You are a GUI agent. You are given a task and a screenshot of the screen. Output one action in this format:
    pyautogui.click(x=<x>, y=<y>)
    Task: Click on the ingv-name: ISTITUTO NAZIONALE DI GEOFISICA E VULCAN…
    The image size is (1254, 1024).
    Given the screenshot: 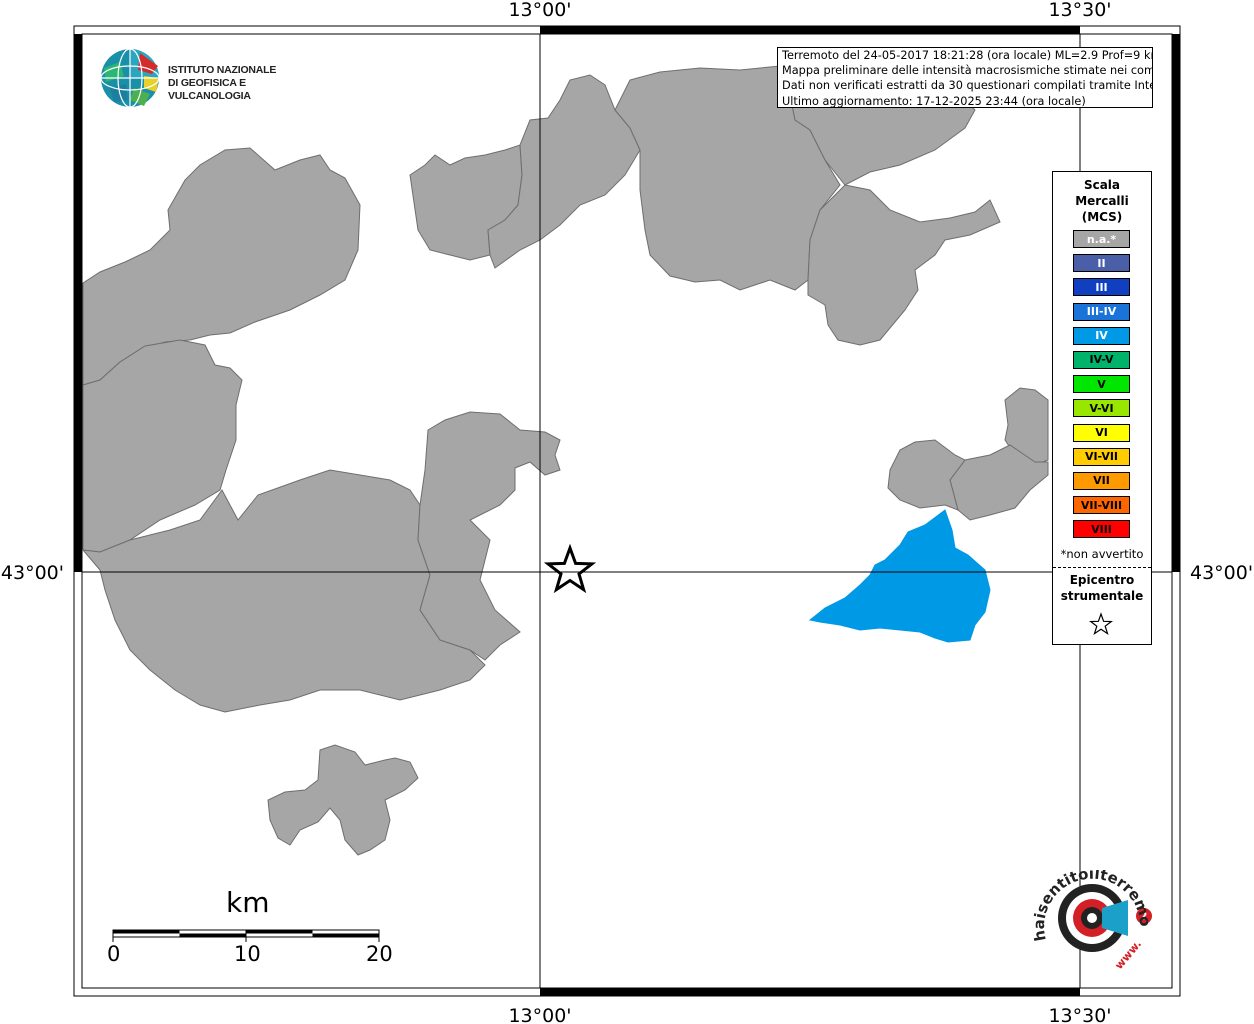 What is the action you would take?
    pyautogui.click(x=244, y=83)
    